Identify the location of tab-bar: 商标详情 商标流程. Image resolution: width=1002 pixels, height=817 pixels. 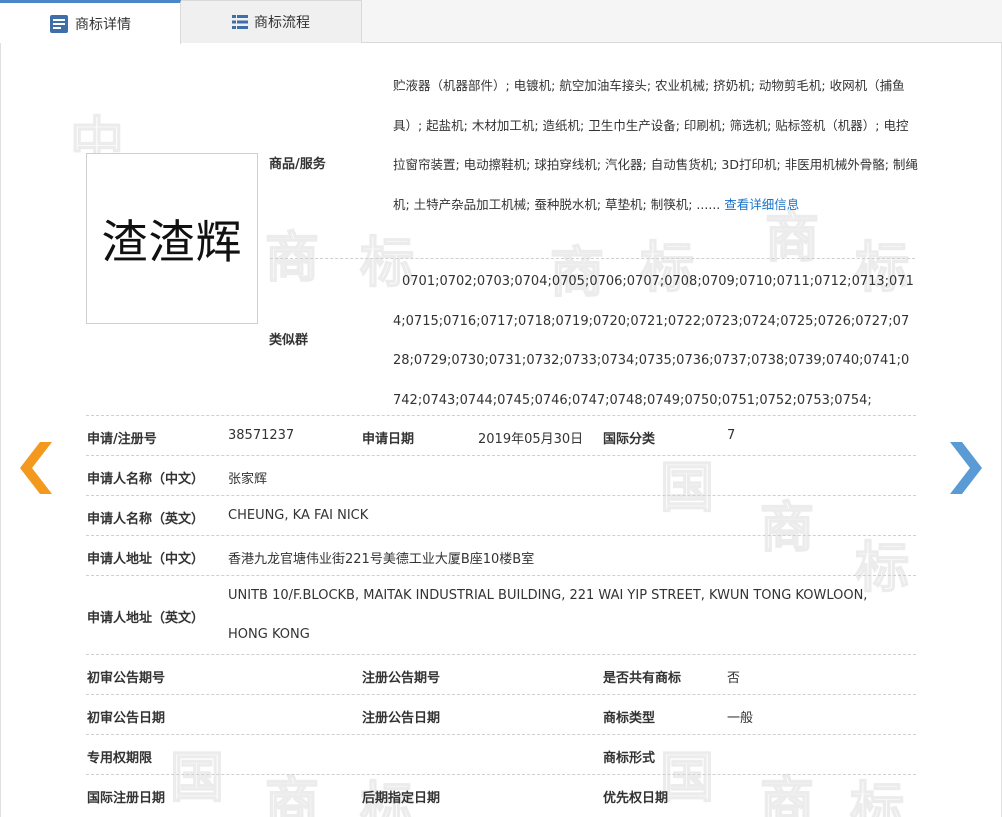
(501, 22).